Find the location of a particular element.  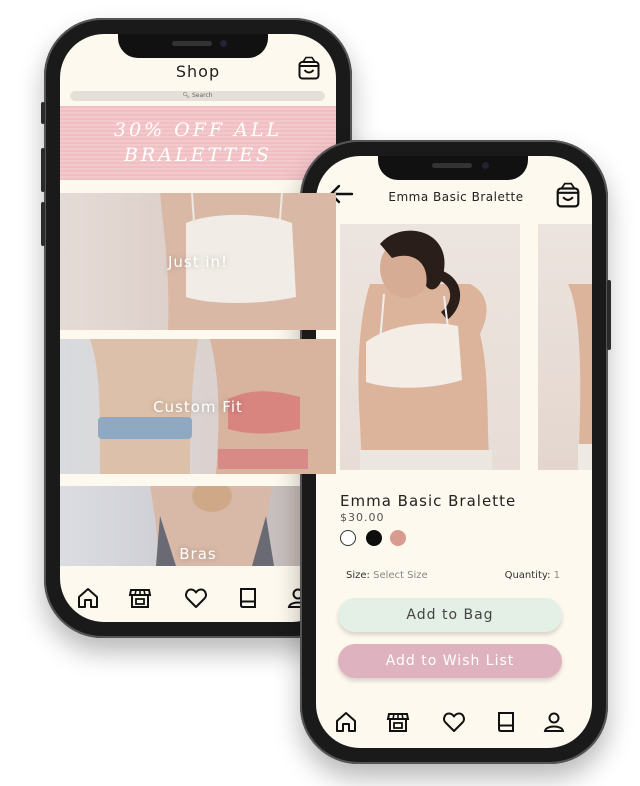

product-image-main is located at coordinates (430, 347).